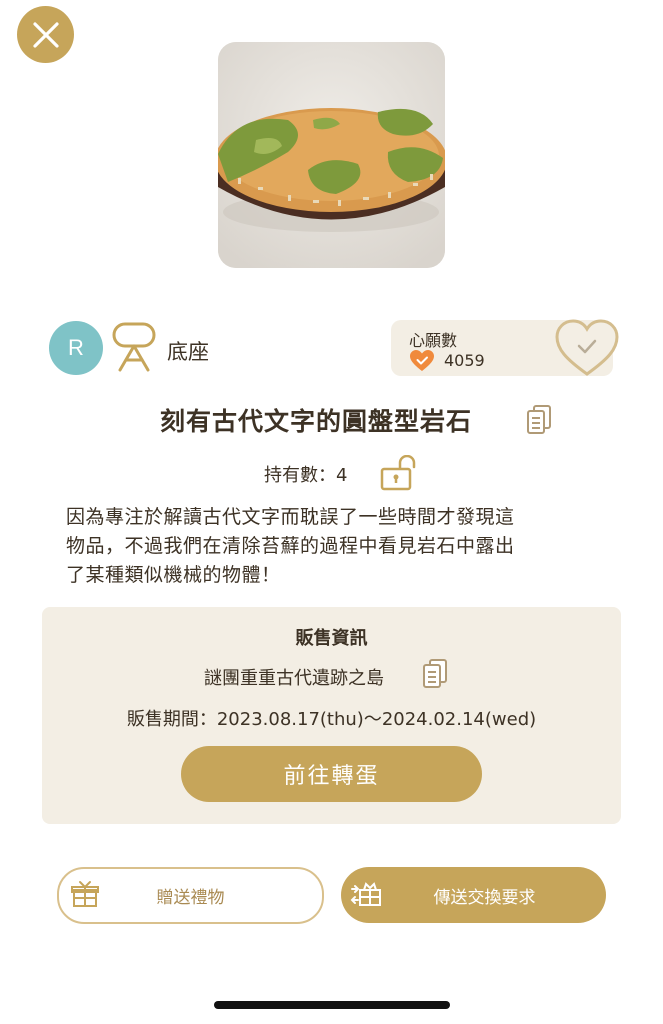  What do you see at coordinates (294, 678) in the screenshot?
I see `sales-location: 謎團重重古代遺跡之島` at bounding box center [294, 678].